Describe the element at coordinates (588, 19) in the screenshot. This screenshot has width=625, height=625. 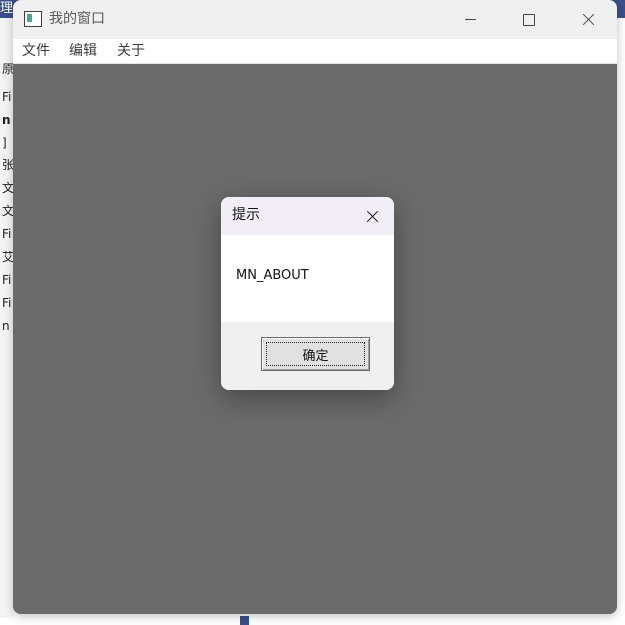
I see `close-button` at that location.